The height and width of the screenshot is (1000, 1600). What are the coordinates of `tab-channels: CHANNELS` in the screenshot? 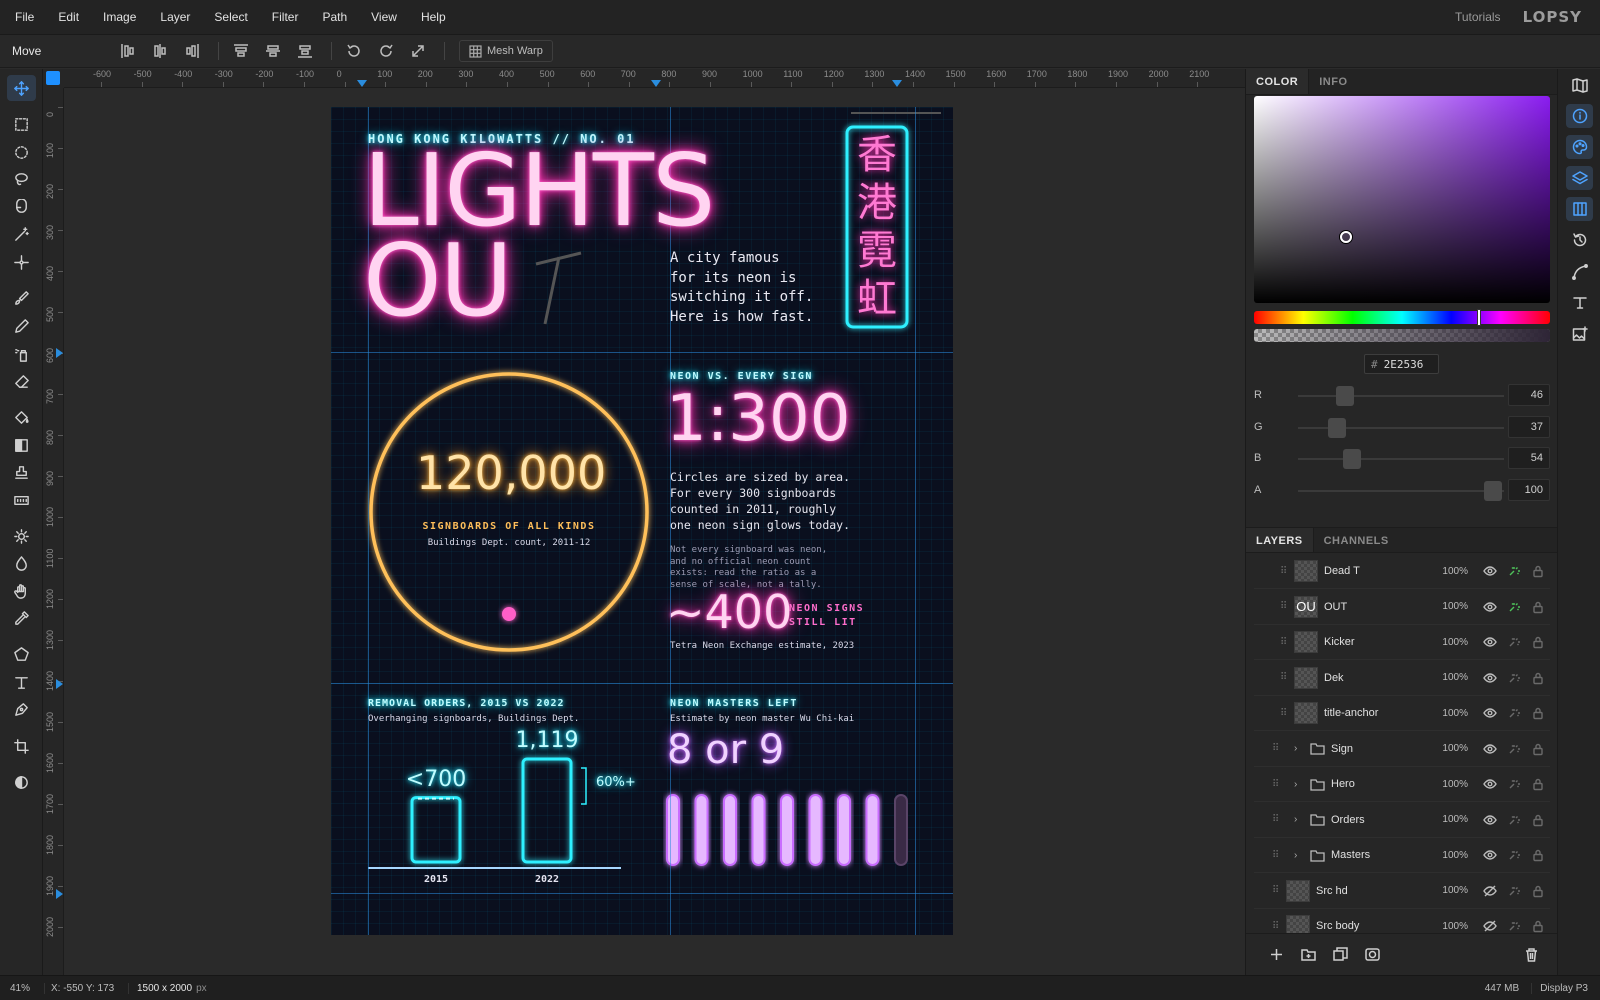 It's located at (1356, 540).